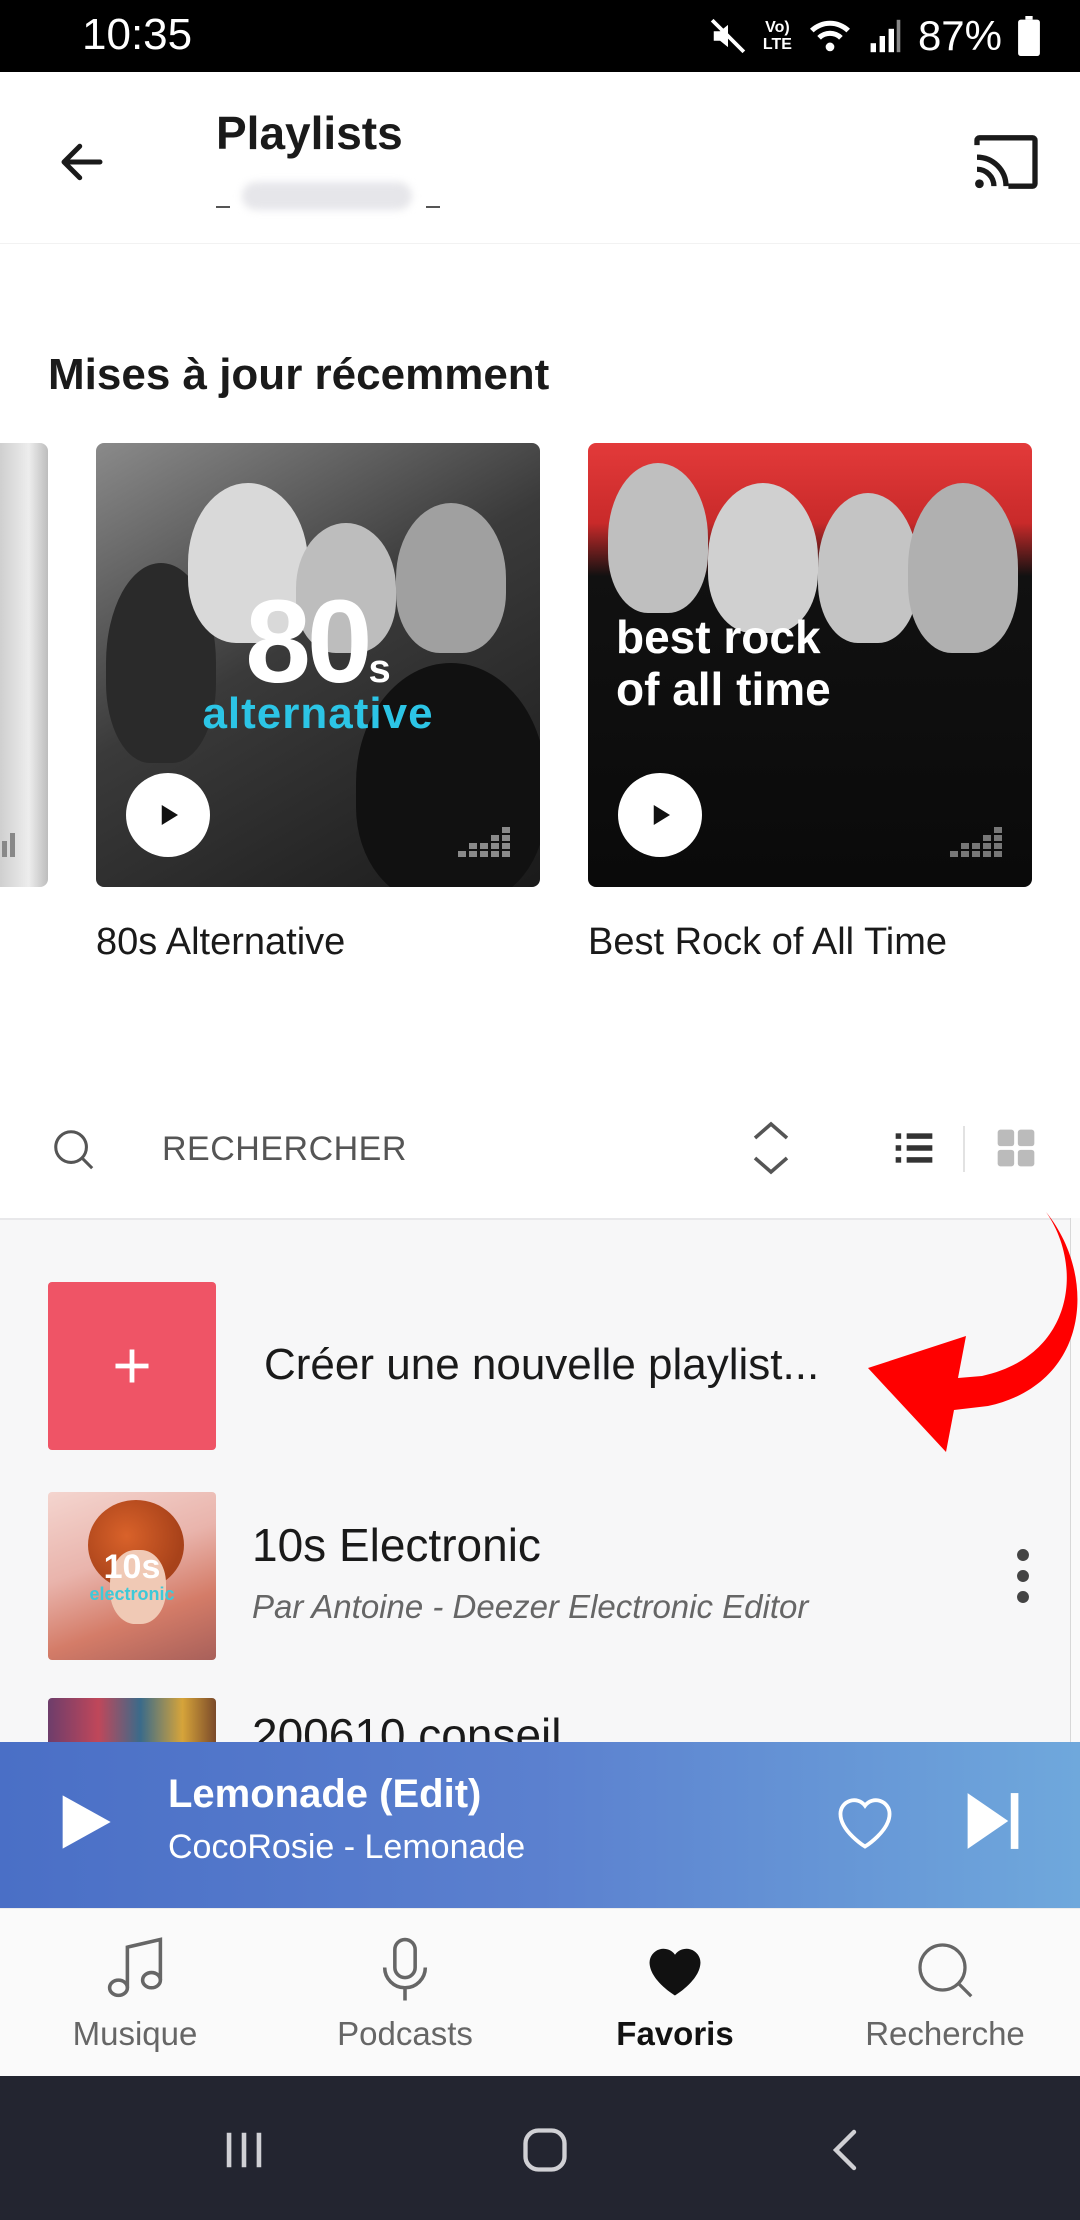  I want to click on system-navigation-bar, so click(540, 2148).